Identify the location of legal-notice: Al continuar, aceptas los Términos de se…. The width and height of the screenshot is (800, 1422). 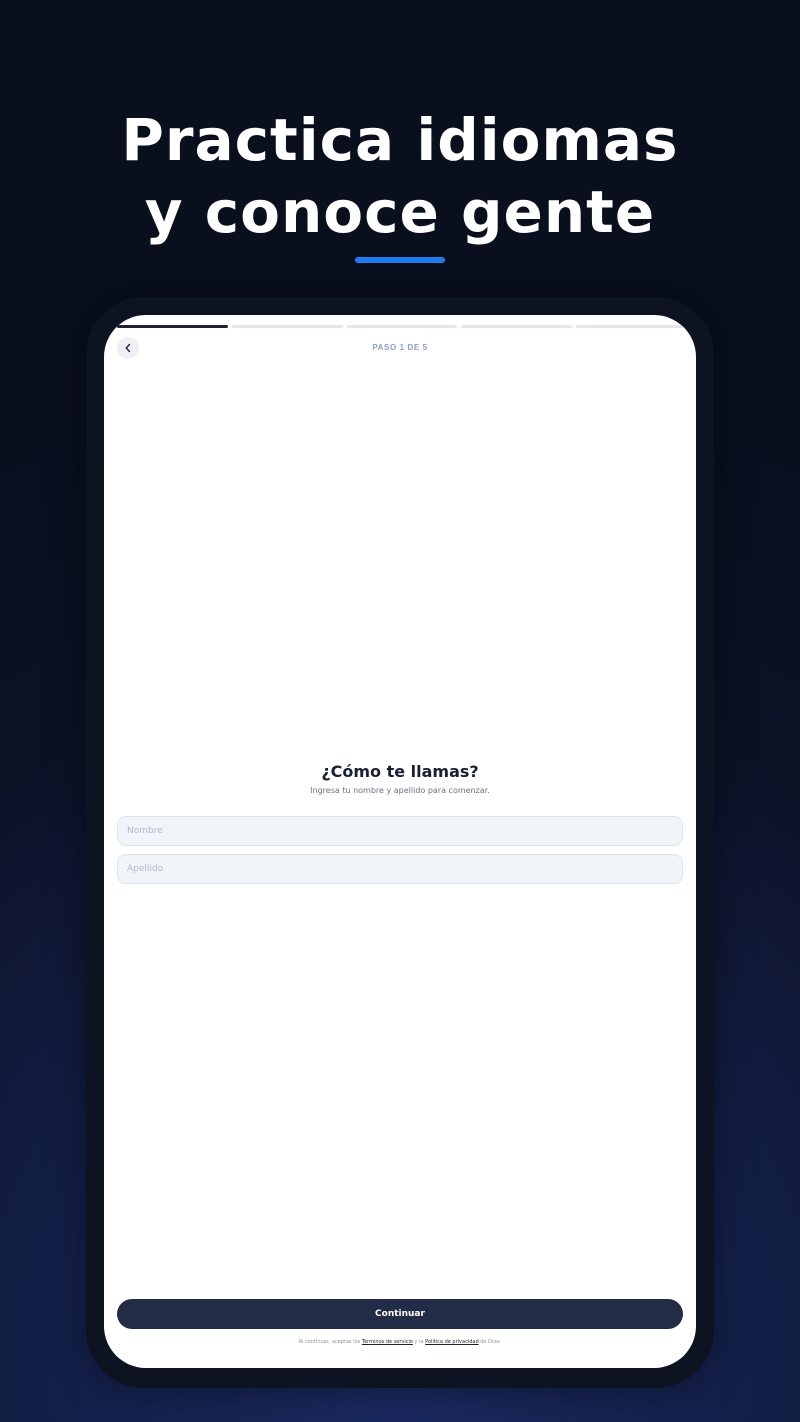
(400, 1342).